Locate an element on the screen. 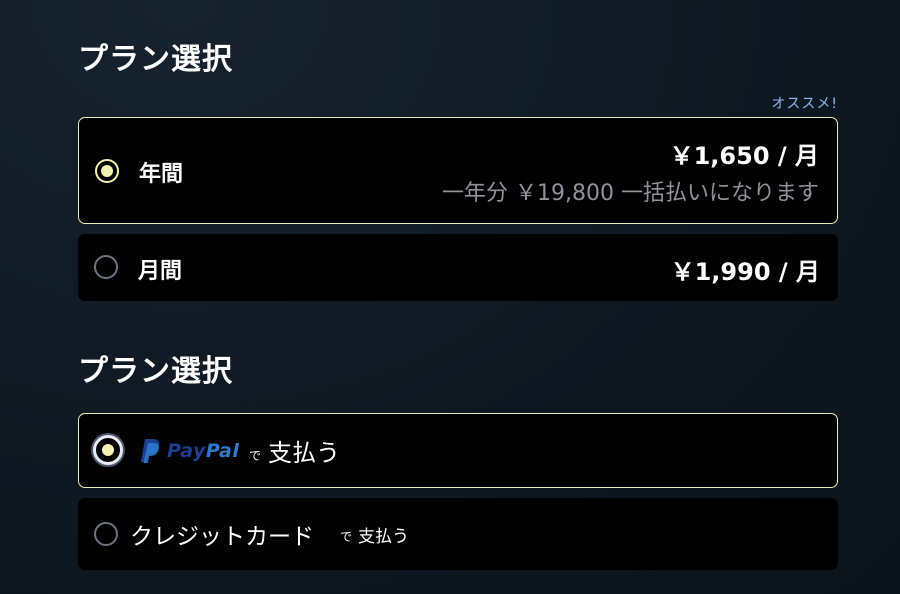 The width and height of the screenshot is (900, 594). price-monthly: ￥1,990 / 月 is located at coordinates (745, 272).